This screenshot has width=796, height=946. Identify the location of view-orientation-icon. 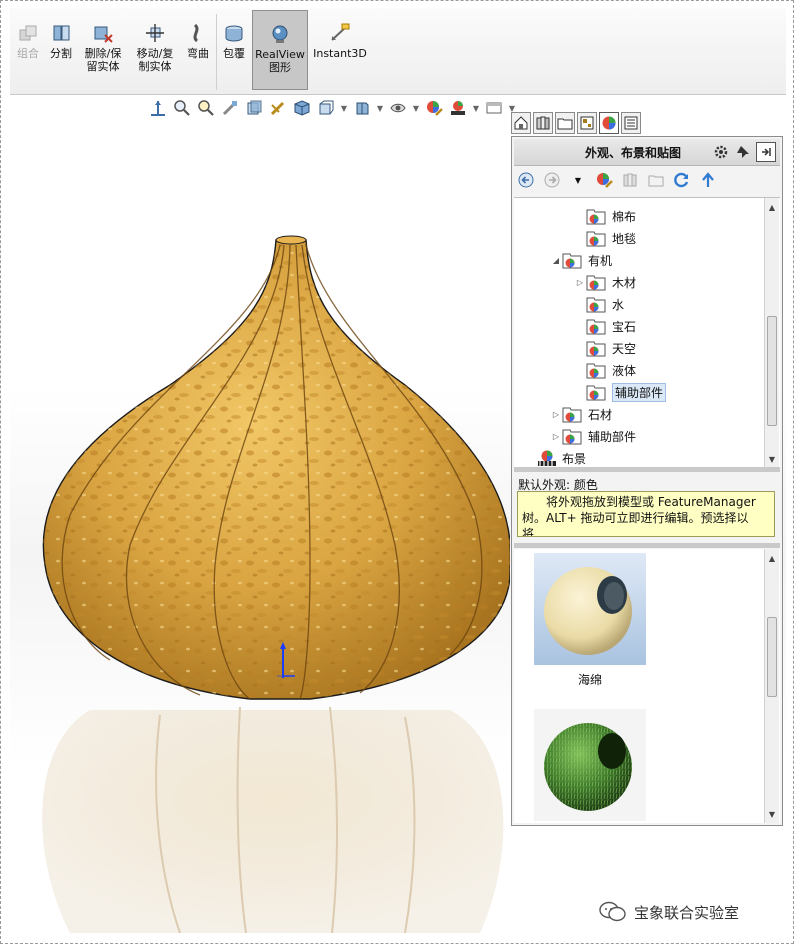
(278, 108).